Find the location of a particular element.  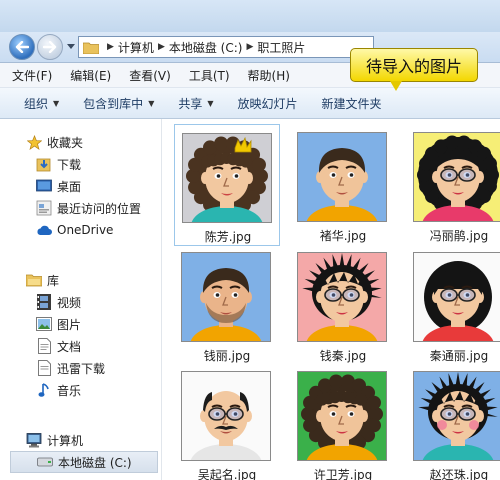

sidebar-item-label: 最近访问的位置 is located at coordinates (99, 208).